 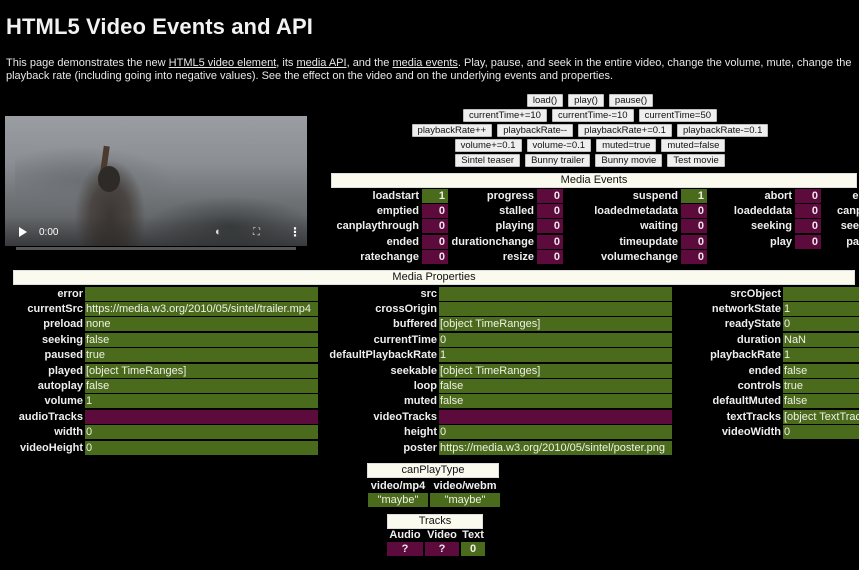 What do you see at coordinates (693, 145) in the screenshot?
I see `muted-false-button: muted=false` at bounding box center [693, 145].